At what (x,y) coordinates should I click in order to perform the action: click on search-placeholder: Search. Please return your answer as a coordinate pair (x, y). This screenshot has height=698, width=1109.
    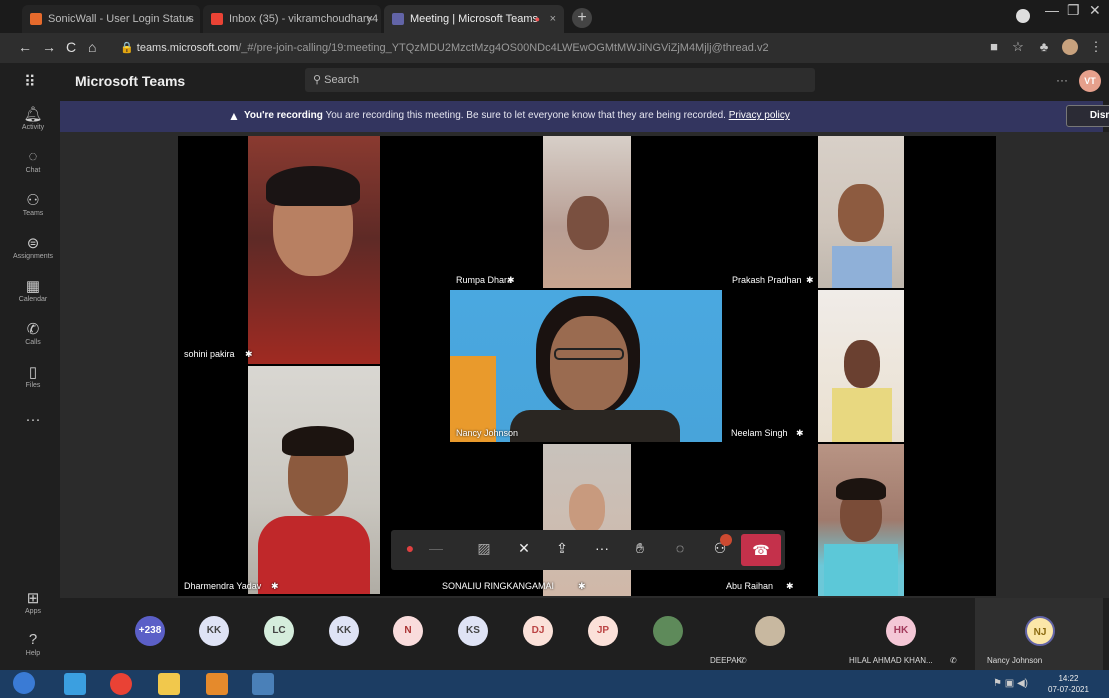
    Looking at the image, I should click on (341, 80).